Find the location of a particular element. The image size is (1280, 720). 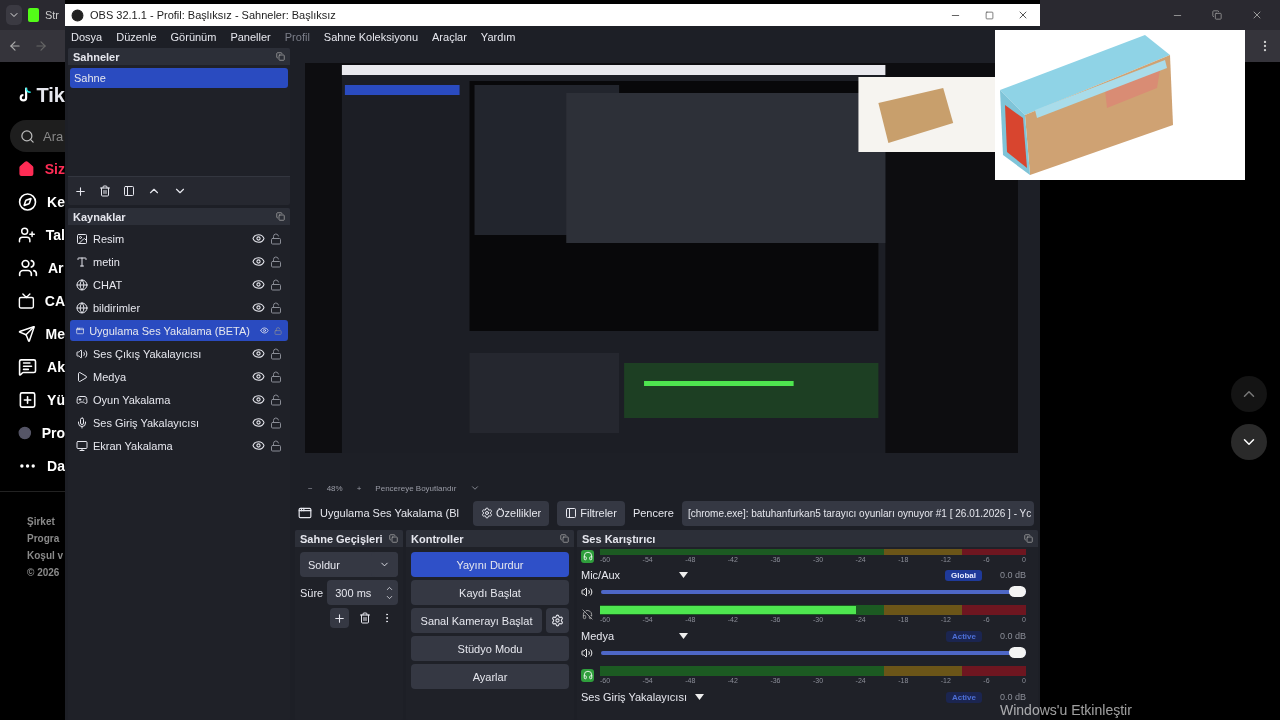

menu-item: Sahne Koleksiyonu is located at coordinates (370, 37).